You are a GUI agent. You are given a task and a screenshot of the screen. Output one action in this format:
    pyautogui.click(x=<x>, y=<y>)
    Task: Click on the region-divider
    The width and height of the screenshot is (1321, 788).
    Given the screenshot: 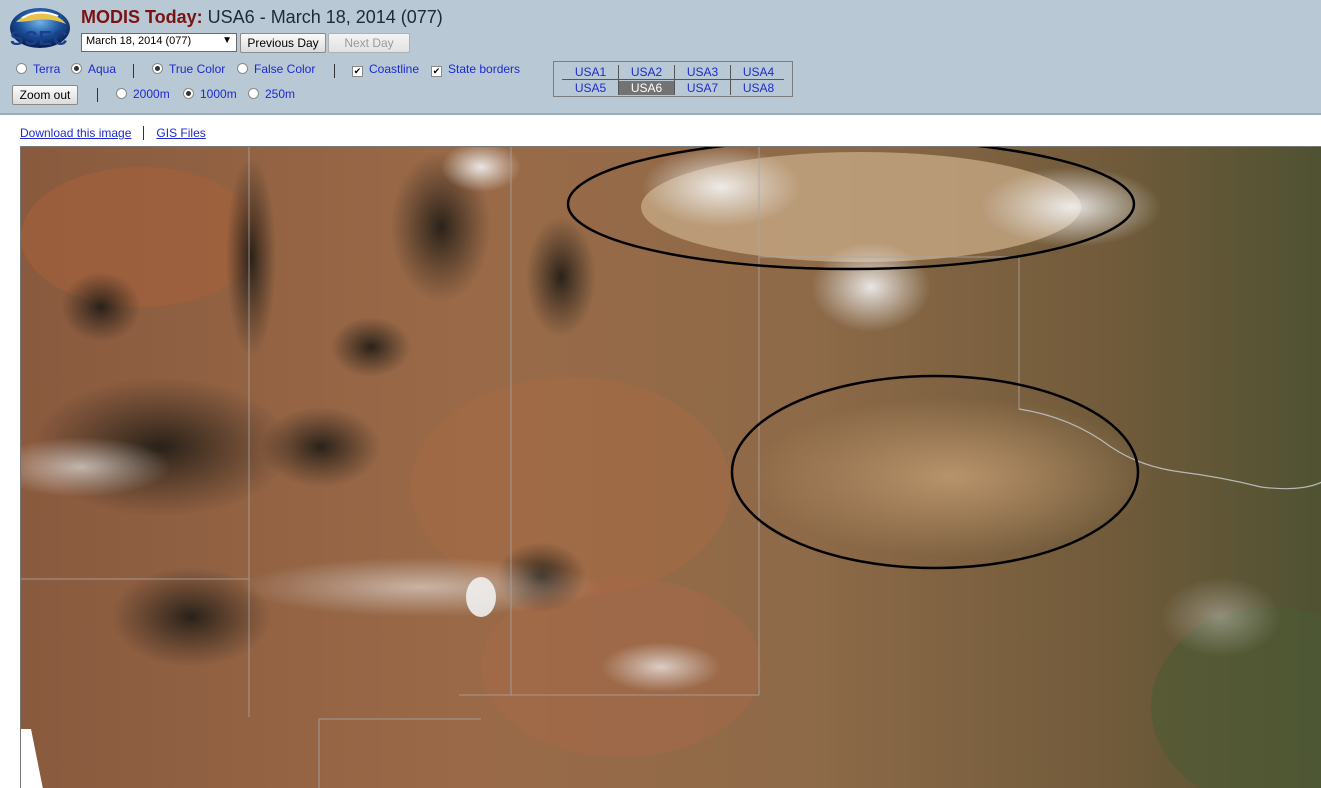 What is the action you would take?
    pyautogui.click(x=673, y=79)
    